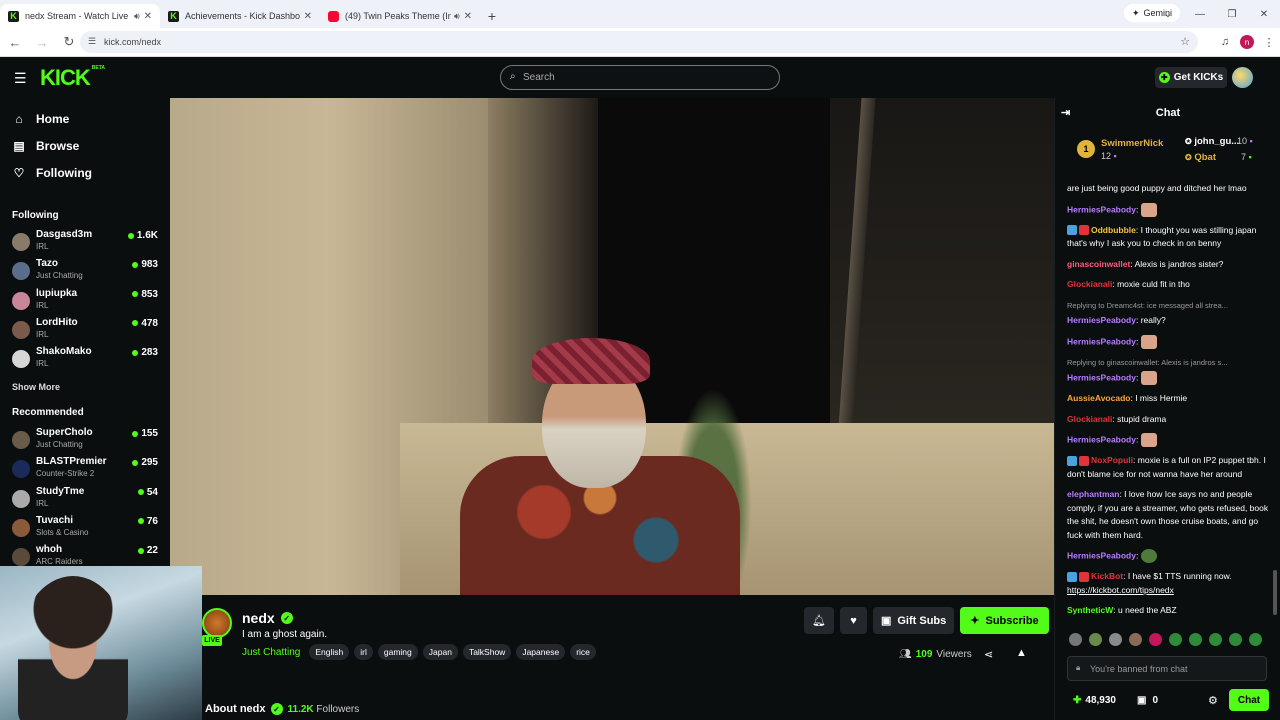 The image size is (1280, 720). I want to click on sidebar-channel: ShakoMako IRL 283, so click(87, 360).